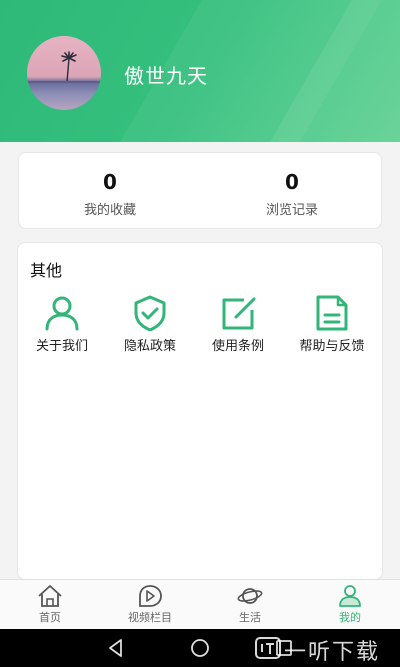 The width and height of the screenshot is (400, 667). What do you see at coordinates (110, 182) in the screenshot?
I see `favorites-count: 0` at bounding box center [110, 182].